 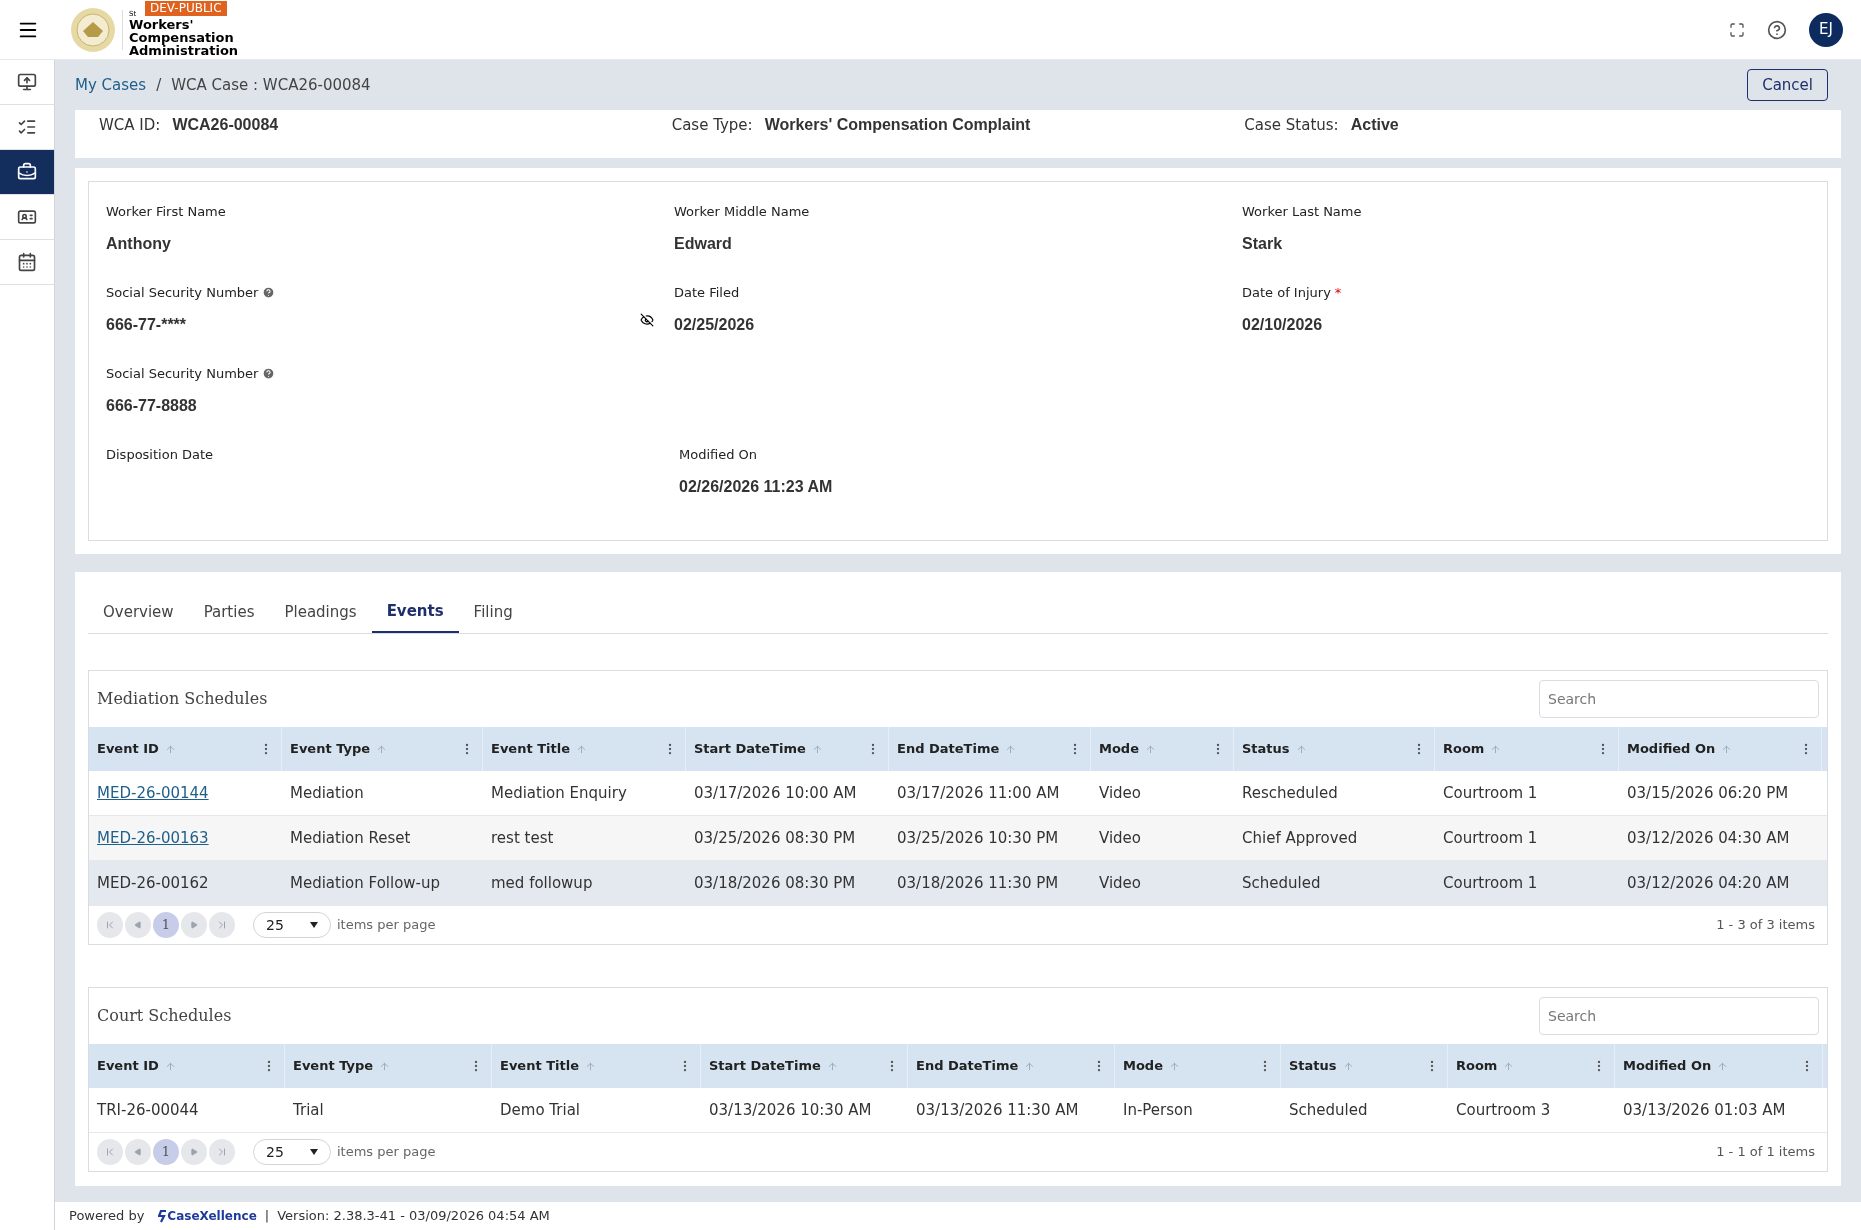 What do you see at coordinates (207, 1216) in the screenshot?
I see `brand-logo: CaseXellence` at bounding box center [207, 1216].